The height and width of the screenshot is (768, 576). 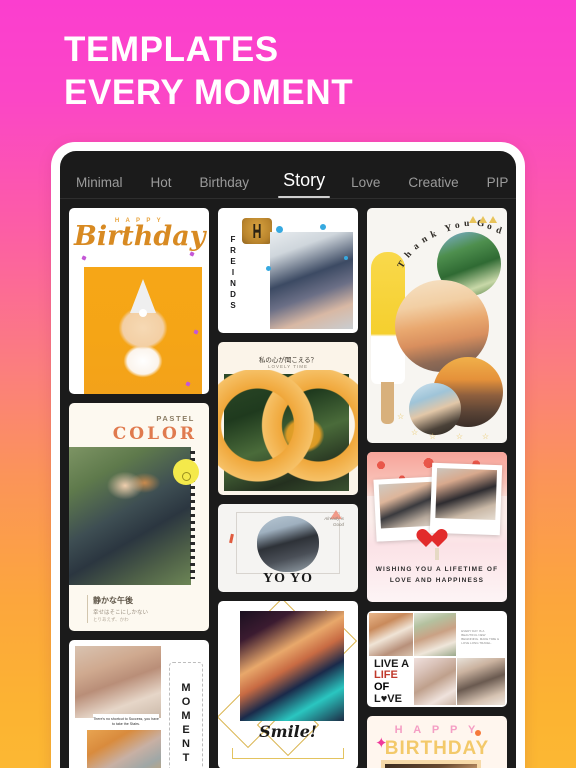 What do you see at coordinates (233, 294) in the screenshot?
I see `letter: D` at bounding box center [233, 294].